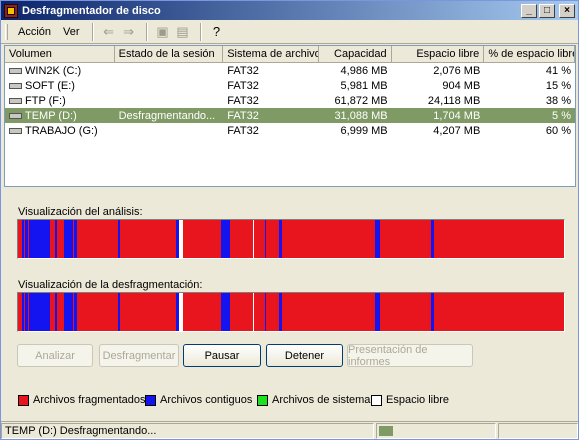 The image size is (579, 440). I want to click on legend-fragmented: Archivos fragmentados, so click(82, 400).